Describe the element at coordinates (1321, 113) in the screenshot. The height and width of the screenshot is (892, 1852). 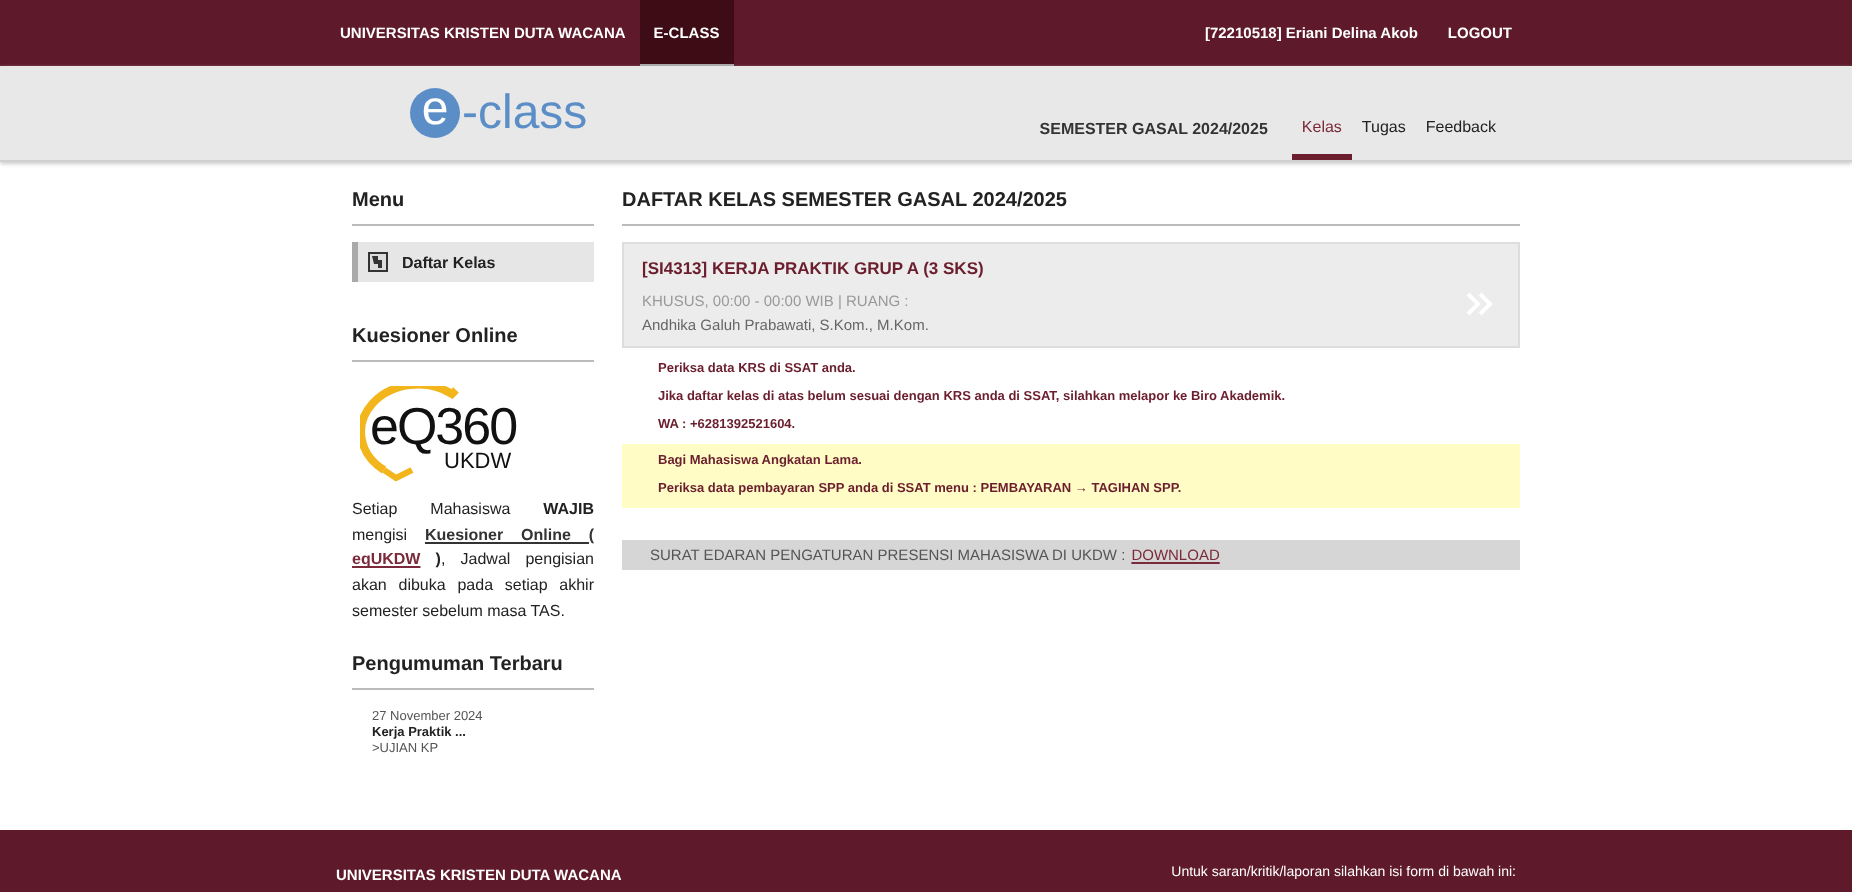
I see `nav-tab: Kelas` at that location.